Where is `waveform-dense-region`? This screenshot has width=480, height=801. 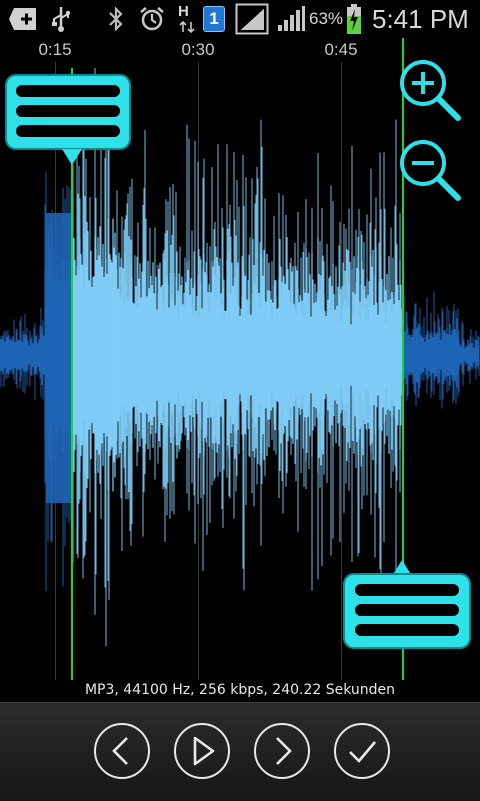 waveform-dense-region is located at coordinates (58, 358).